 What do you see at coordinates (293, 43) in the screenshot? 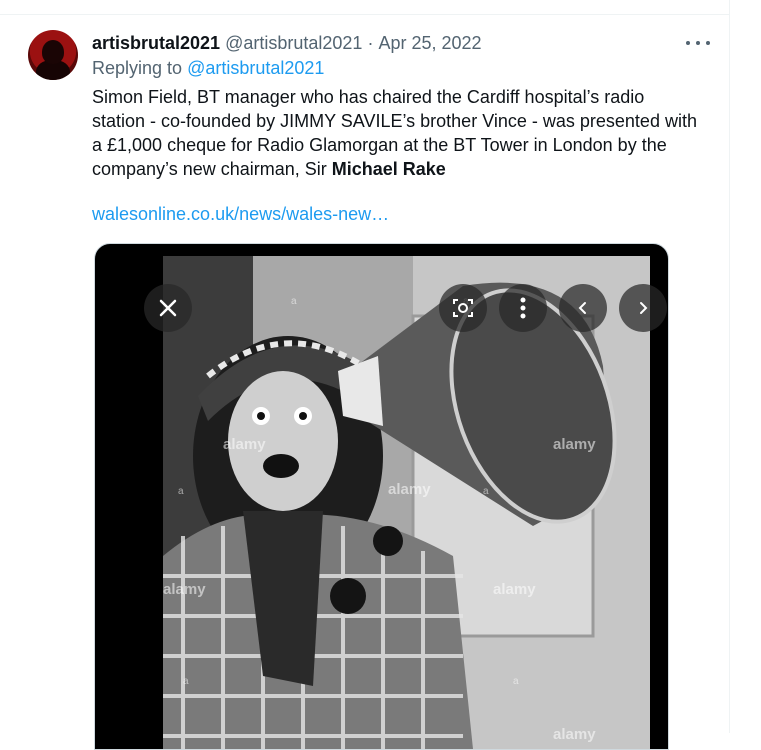
I see `user-handle: @artisbrutal2021` at bounding box center [293, 43].